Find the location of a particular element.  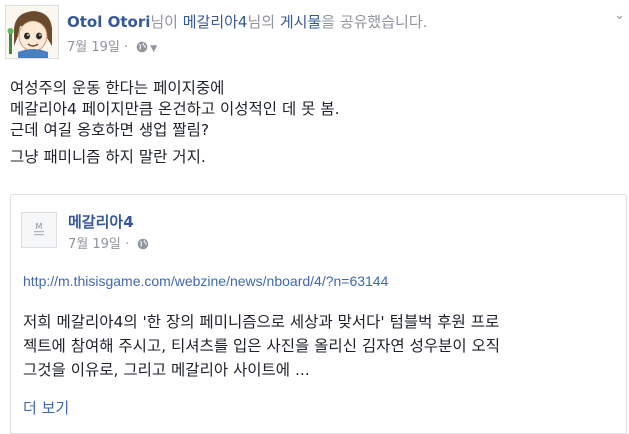

post-meta: 7월 19일 · ▼ is located at coordinates (112, 49).